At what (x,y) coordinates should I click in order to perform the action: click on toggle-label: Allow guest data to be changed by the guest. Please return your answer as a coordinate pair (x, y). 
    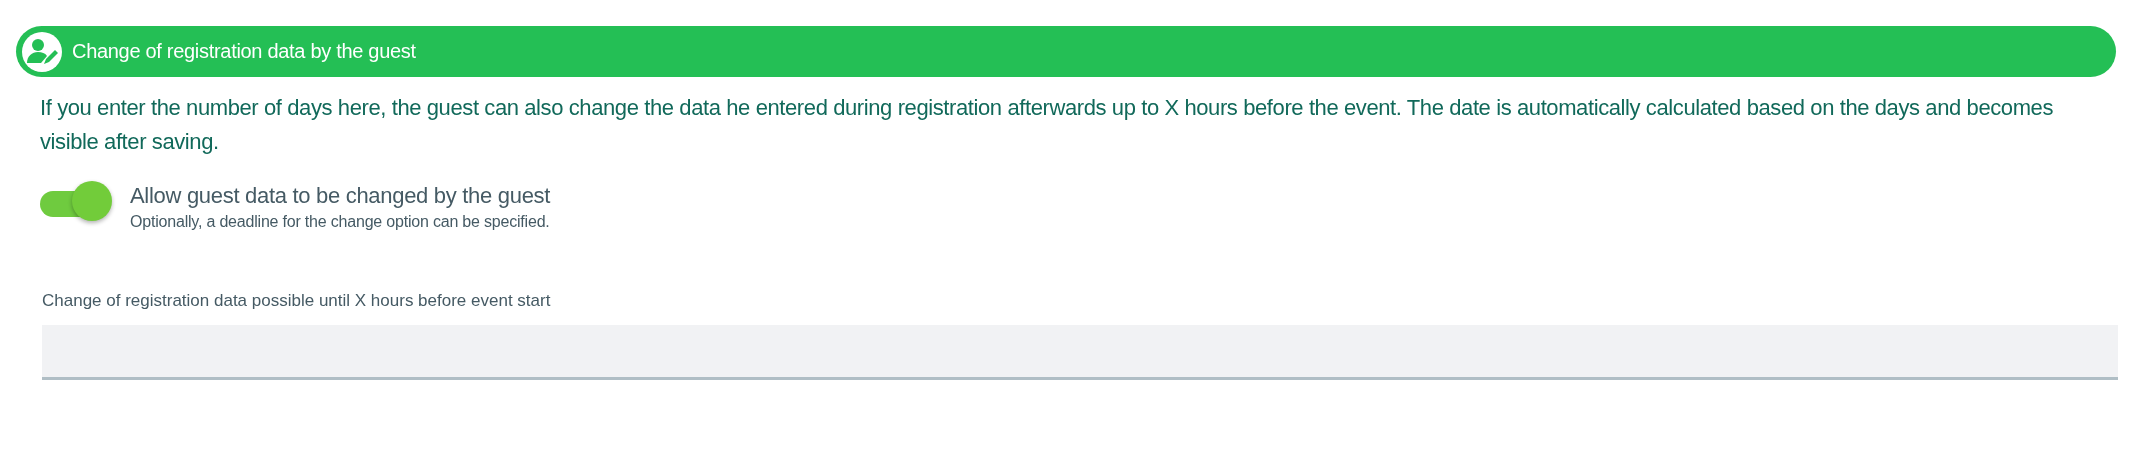
    Looking at the image, I should click on (340, 196).